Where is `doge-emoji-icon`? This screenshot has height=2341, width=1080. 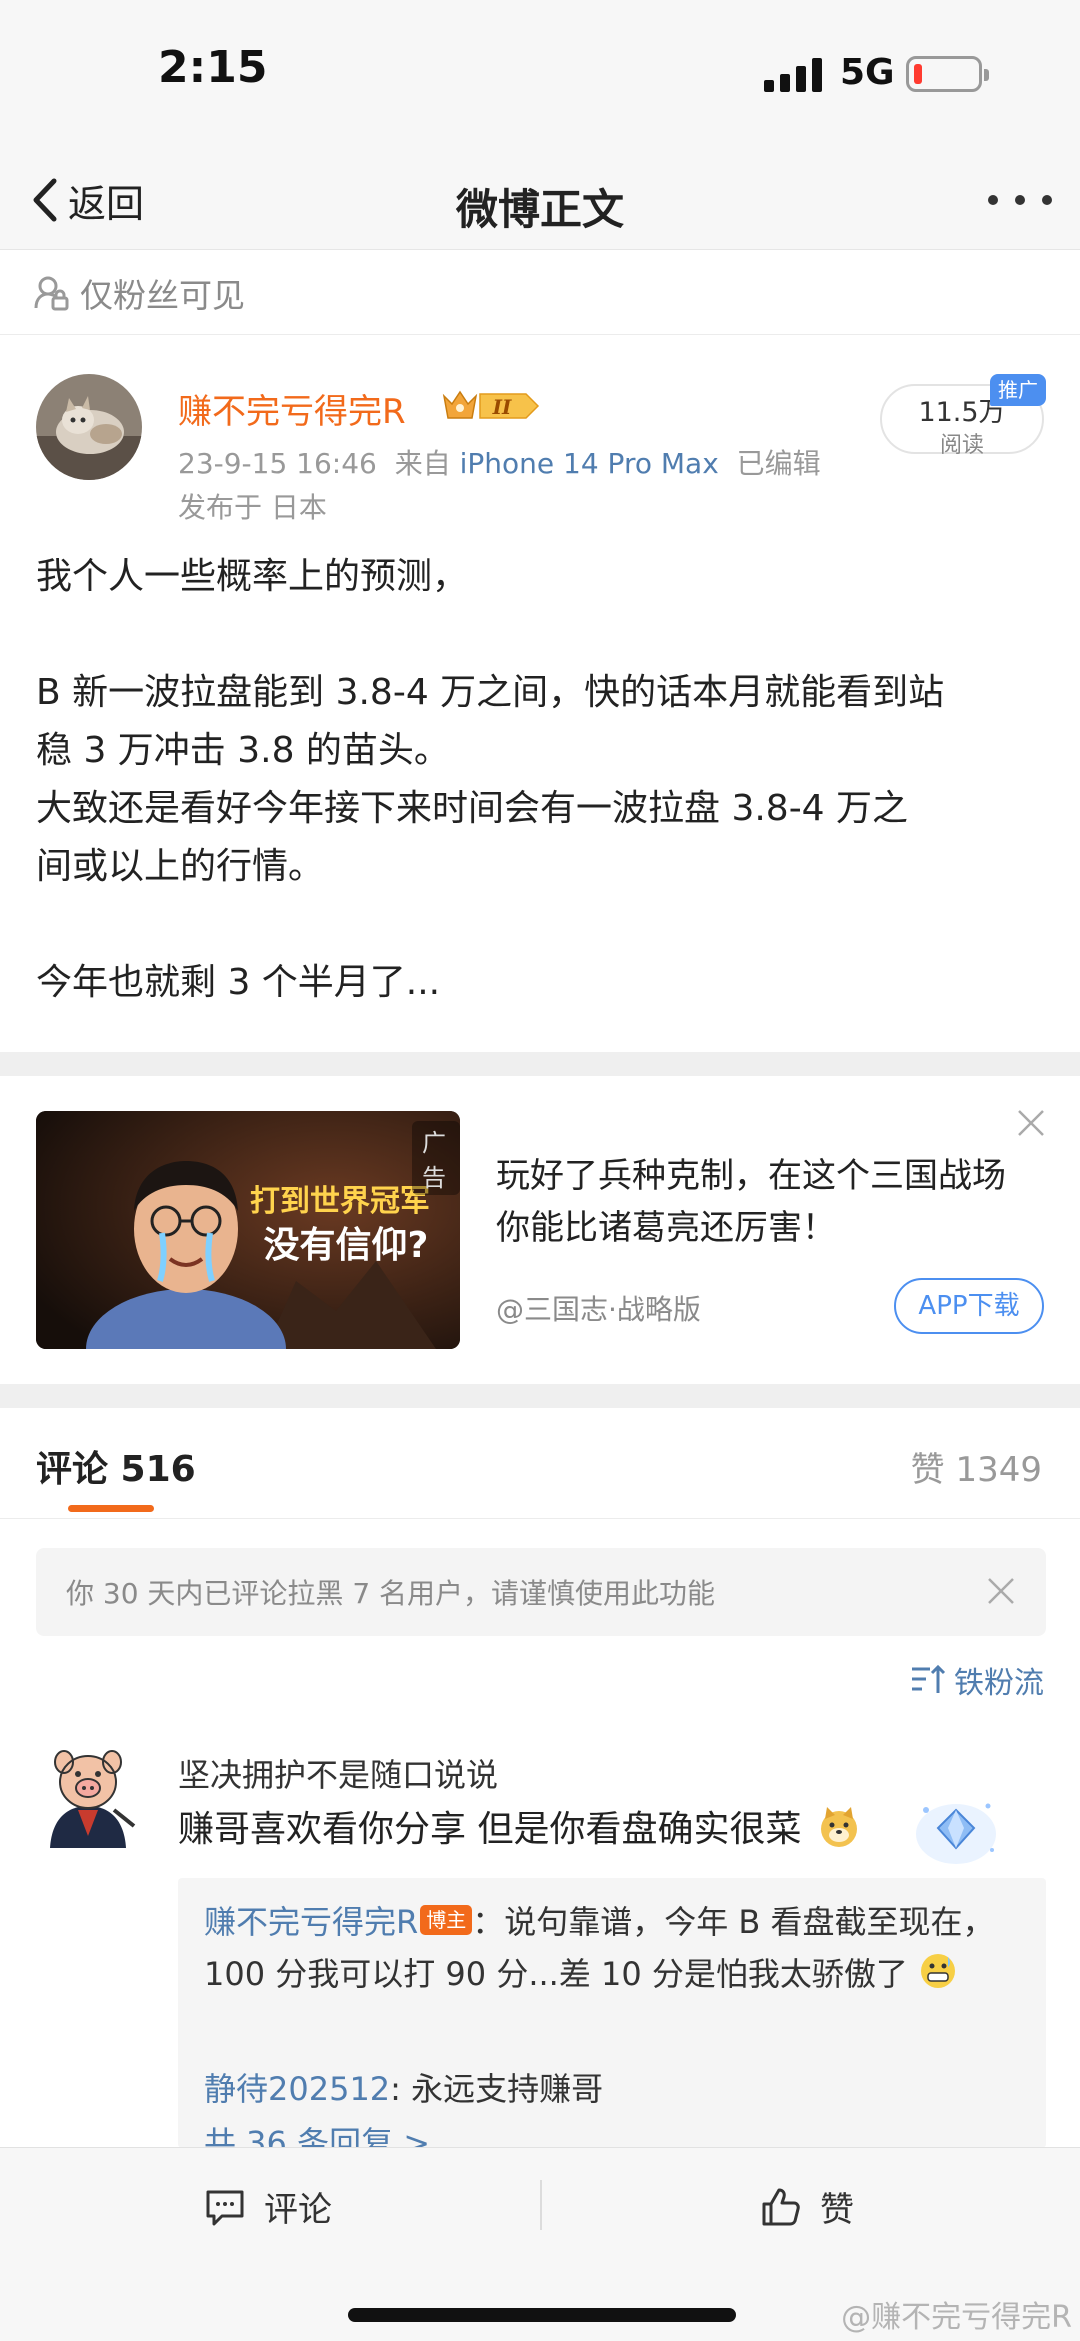
doge-emoji-icon is located at coordinates (838, 1827).